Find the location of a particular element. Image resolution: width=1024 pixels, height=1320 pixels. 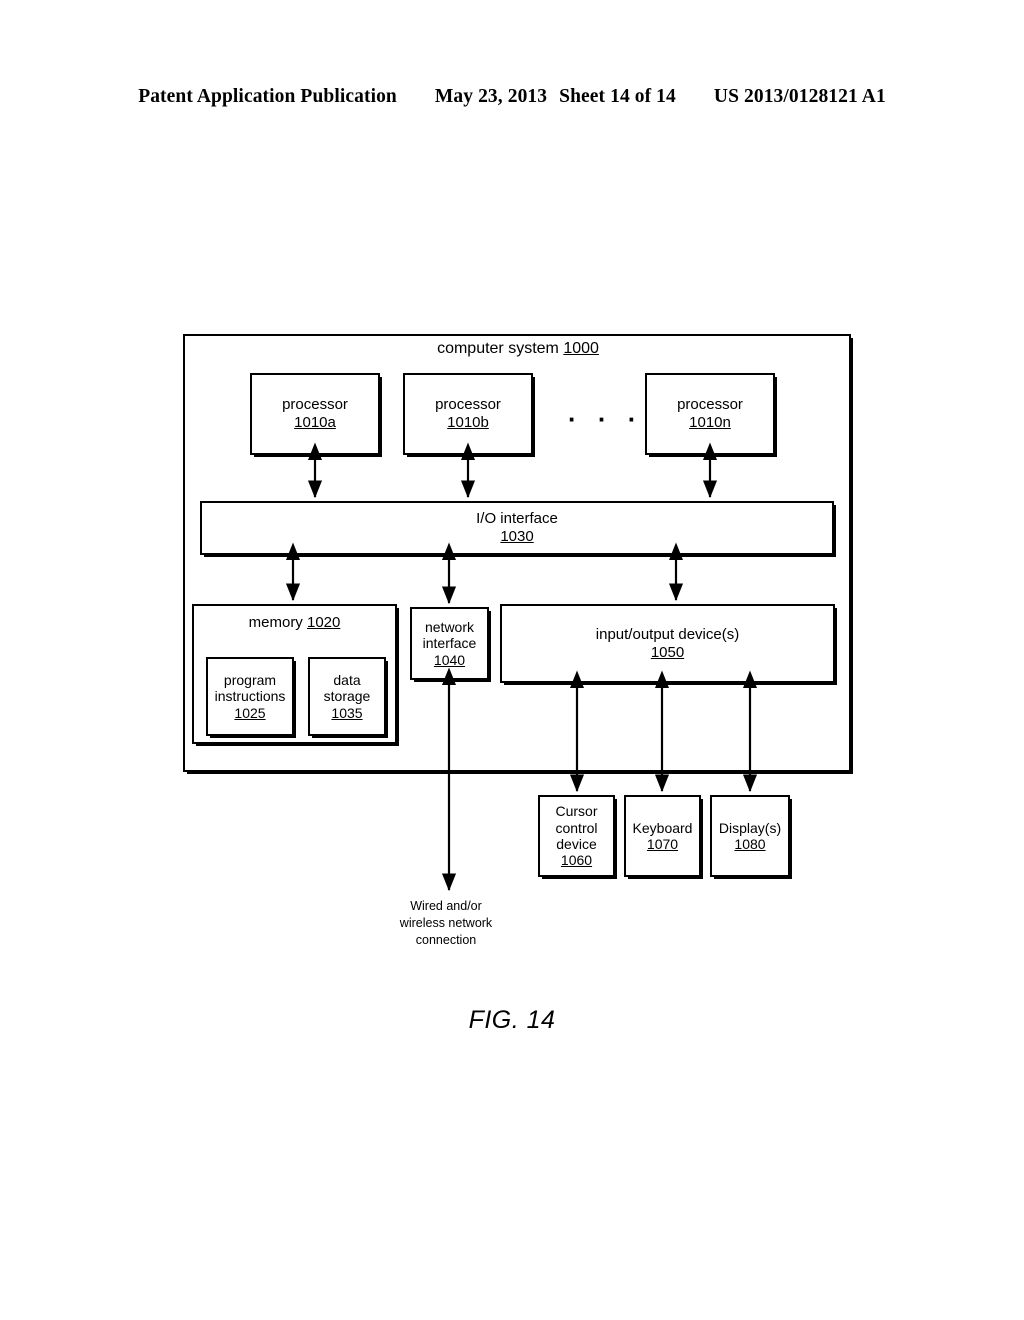

io-interface-box: I/O interface 1030 is located at coordinates (517, 528).